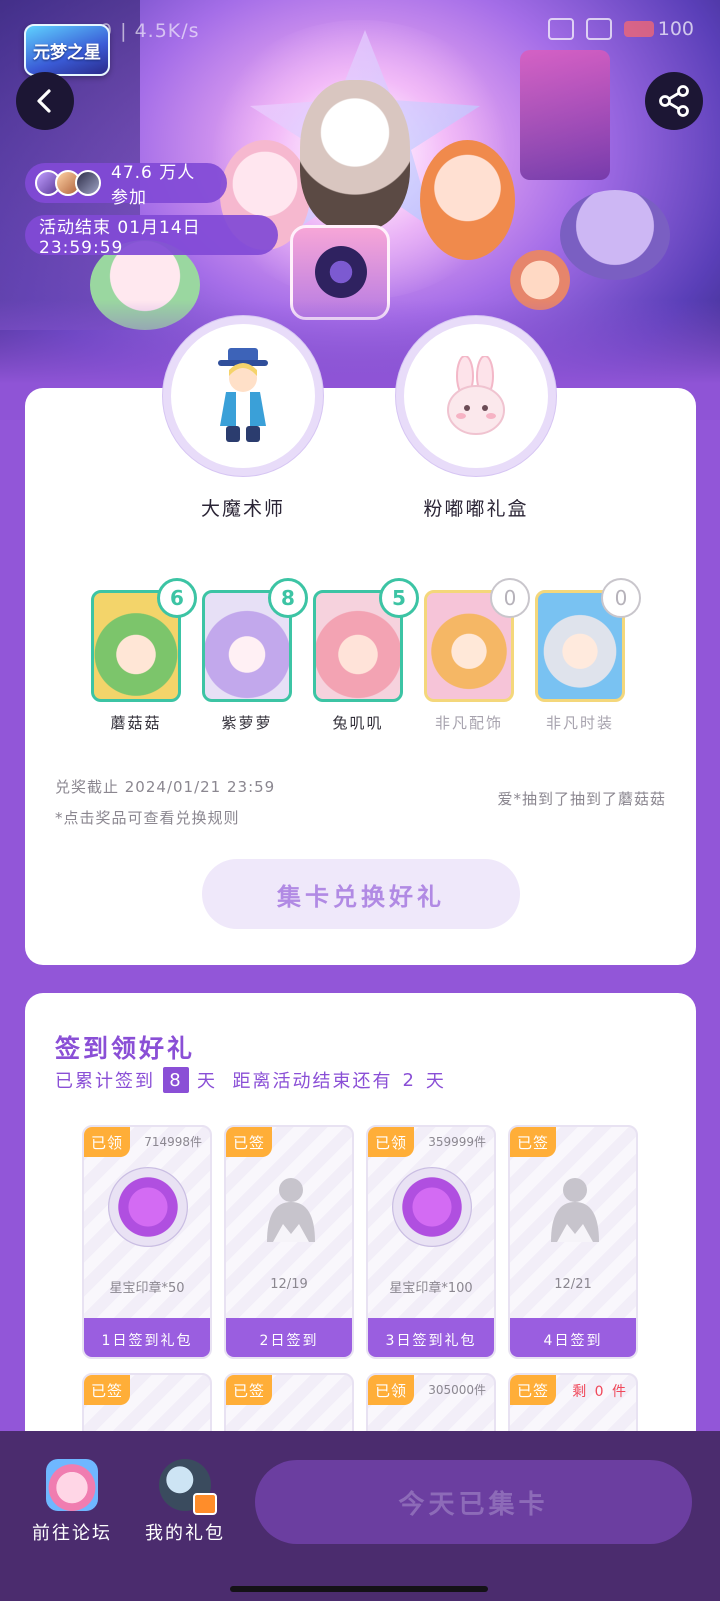 This screenshot has width=720, height=1601. I want to click on participant-avatars, so click(68, 183).